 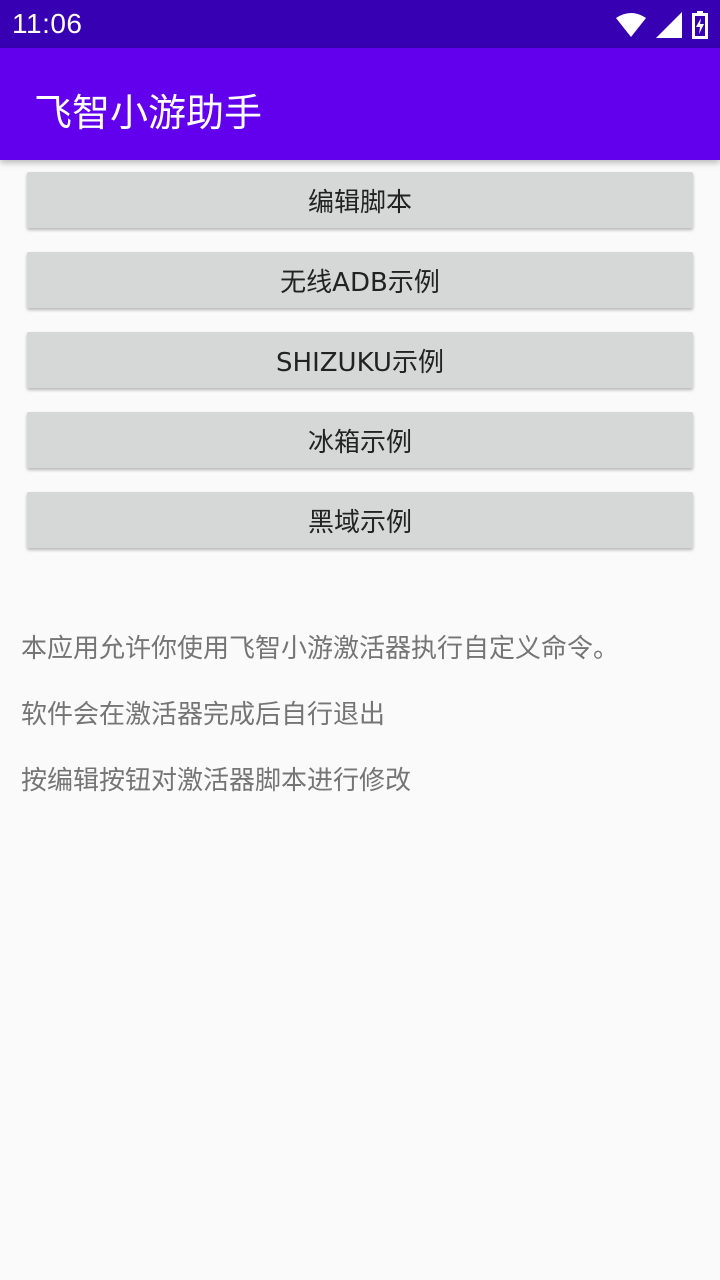 I want to click on shizuku-example-button: SHIZUKU示例, so click(x=360, y=360).